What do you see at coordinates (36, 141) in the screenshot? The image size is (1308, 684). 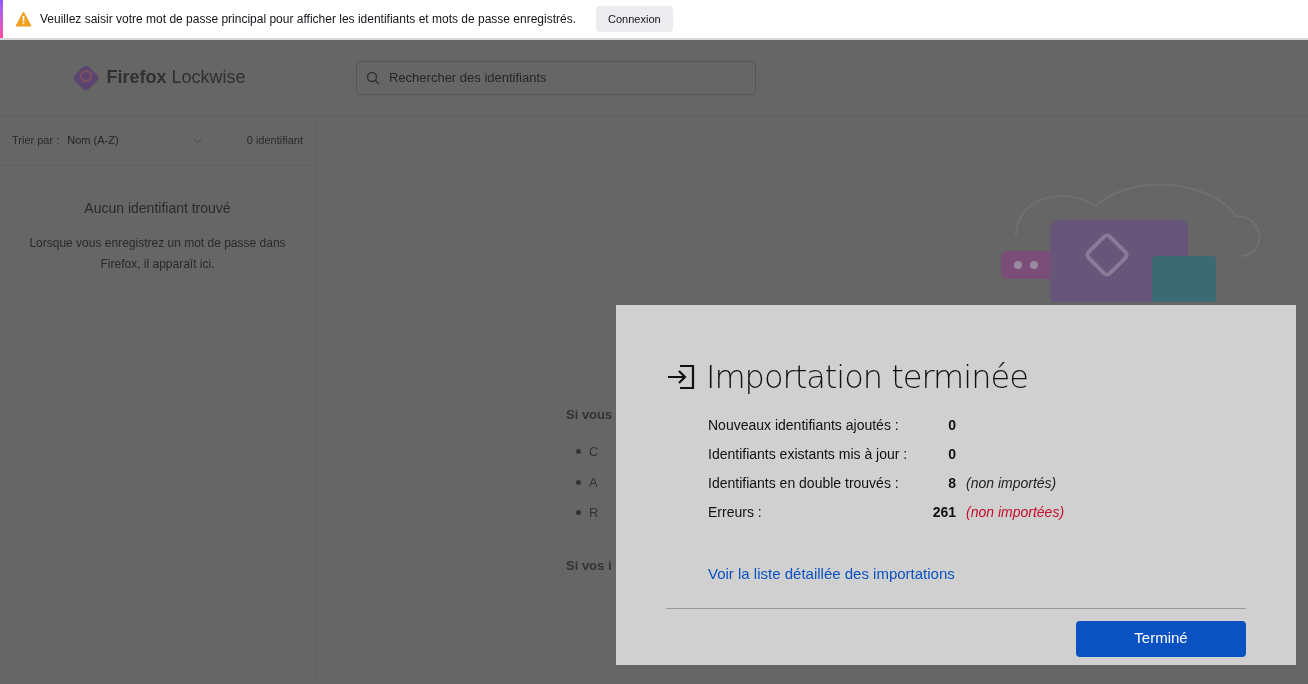 I see `sort-label: Trier par :` at bounding box center [36, 141].